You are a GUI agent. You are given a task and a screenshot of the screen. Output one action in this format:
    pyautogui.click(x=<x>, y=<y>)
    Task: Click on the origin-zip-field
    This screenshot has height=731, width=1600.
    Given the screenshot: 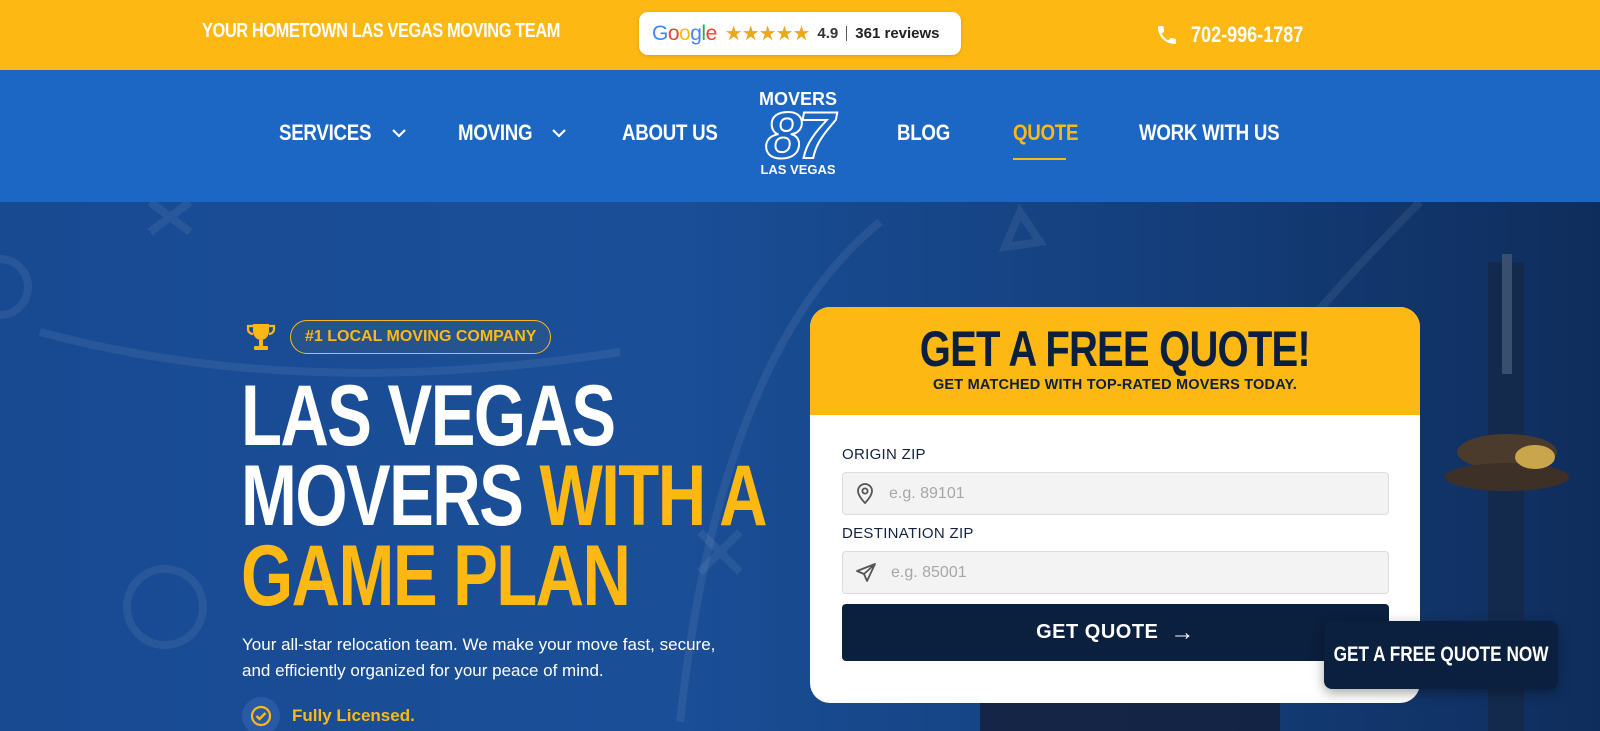 What is the action you would take?
    pyautogui.click(x=1115, y=493)
    